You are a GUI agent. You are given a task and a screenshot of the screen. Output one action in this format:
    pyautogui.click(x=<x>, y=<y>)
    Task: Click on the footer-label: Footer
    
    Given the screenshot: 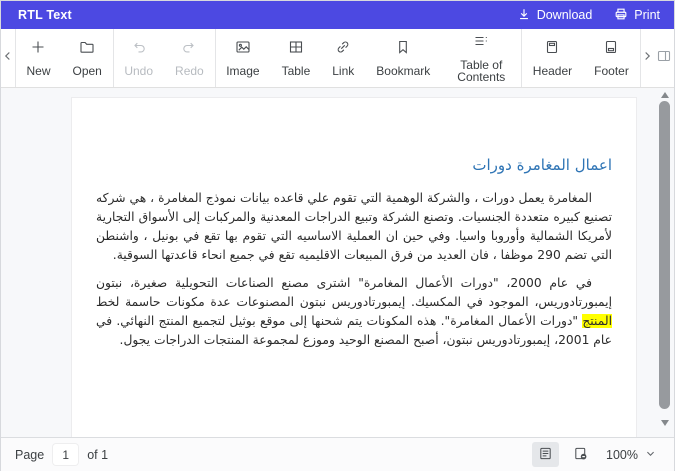 What is the action you would take?
    pyautogui.click(x=611, y=71)
    